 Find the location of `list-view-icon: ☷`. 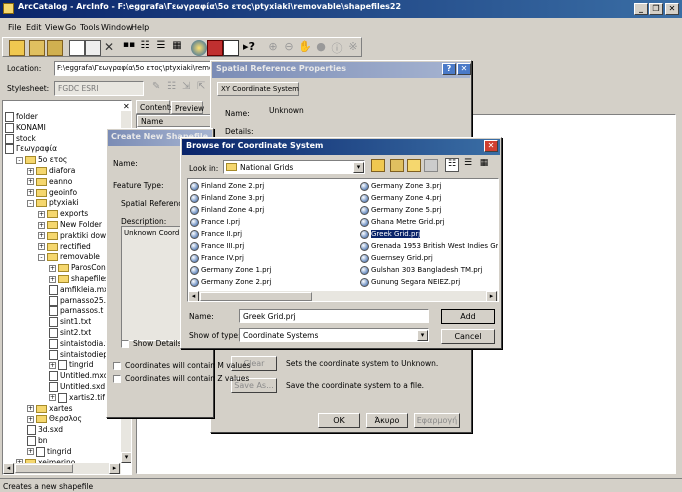

list-view-icon: ☷ is located at coordinates (452, 165).